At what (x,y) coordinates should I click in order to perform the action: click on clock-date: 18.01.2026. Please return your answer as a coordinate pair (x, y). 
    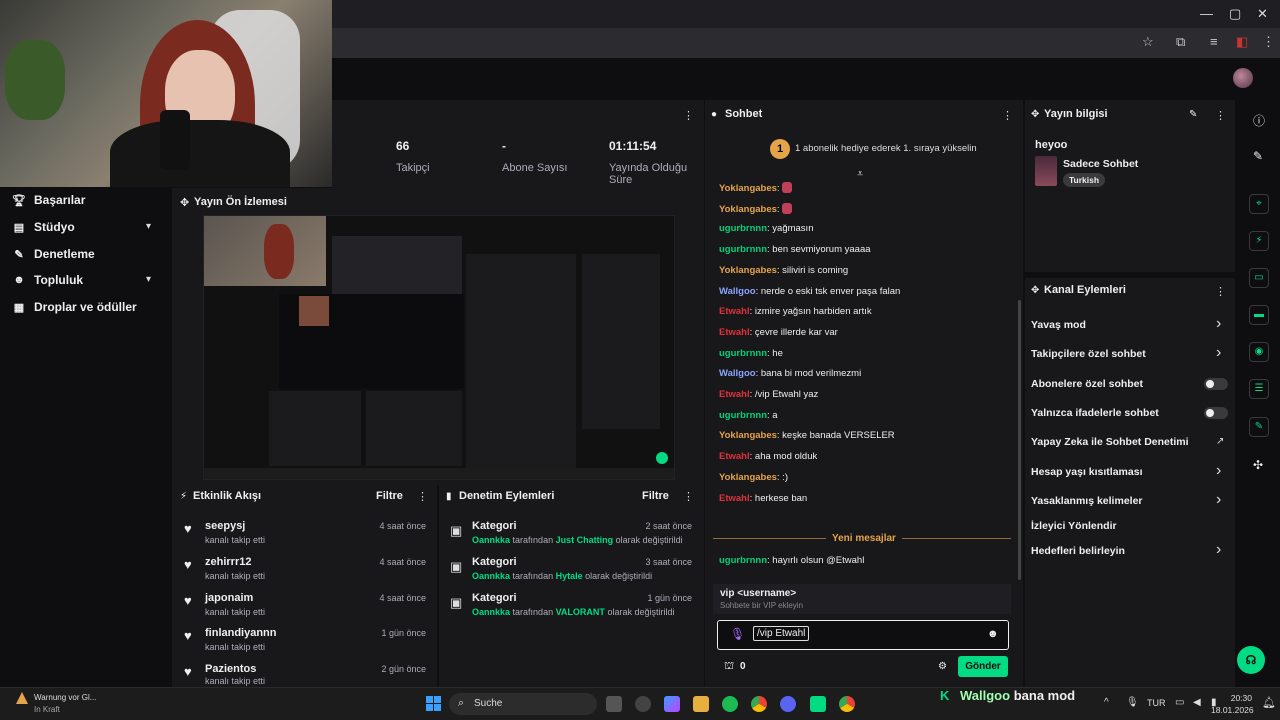
    Looking at the image, I should click on (1232, 710).